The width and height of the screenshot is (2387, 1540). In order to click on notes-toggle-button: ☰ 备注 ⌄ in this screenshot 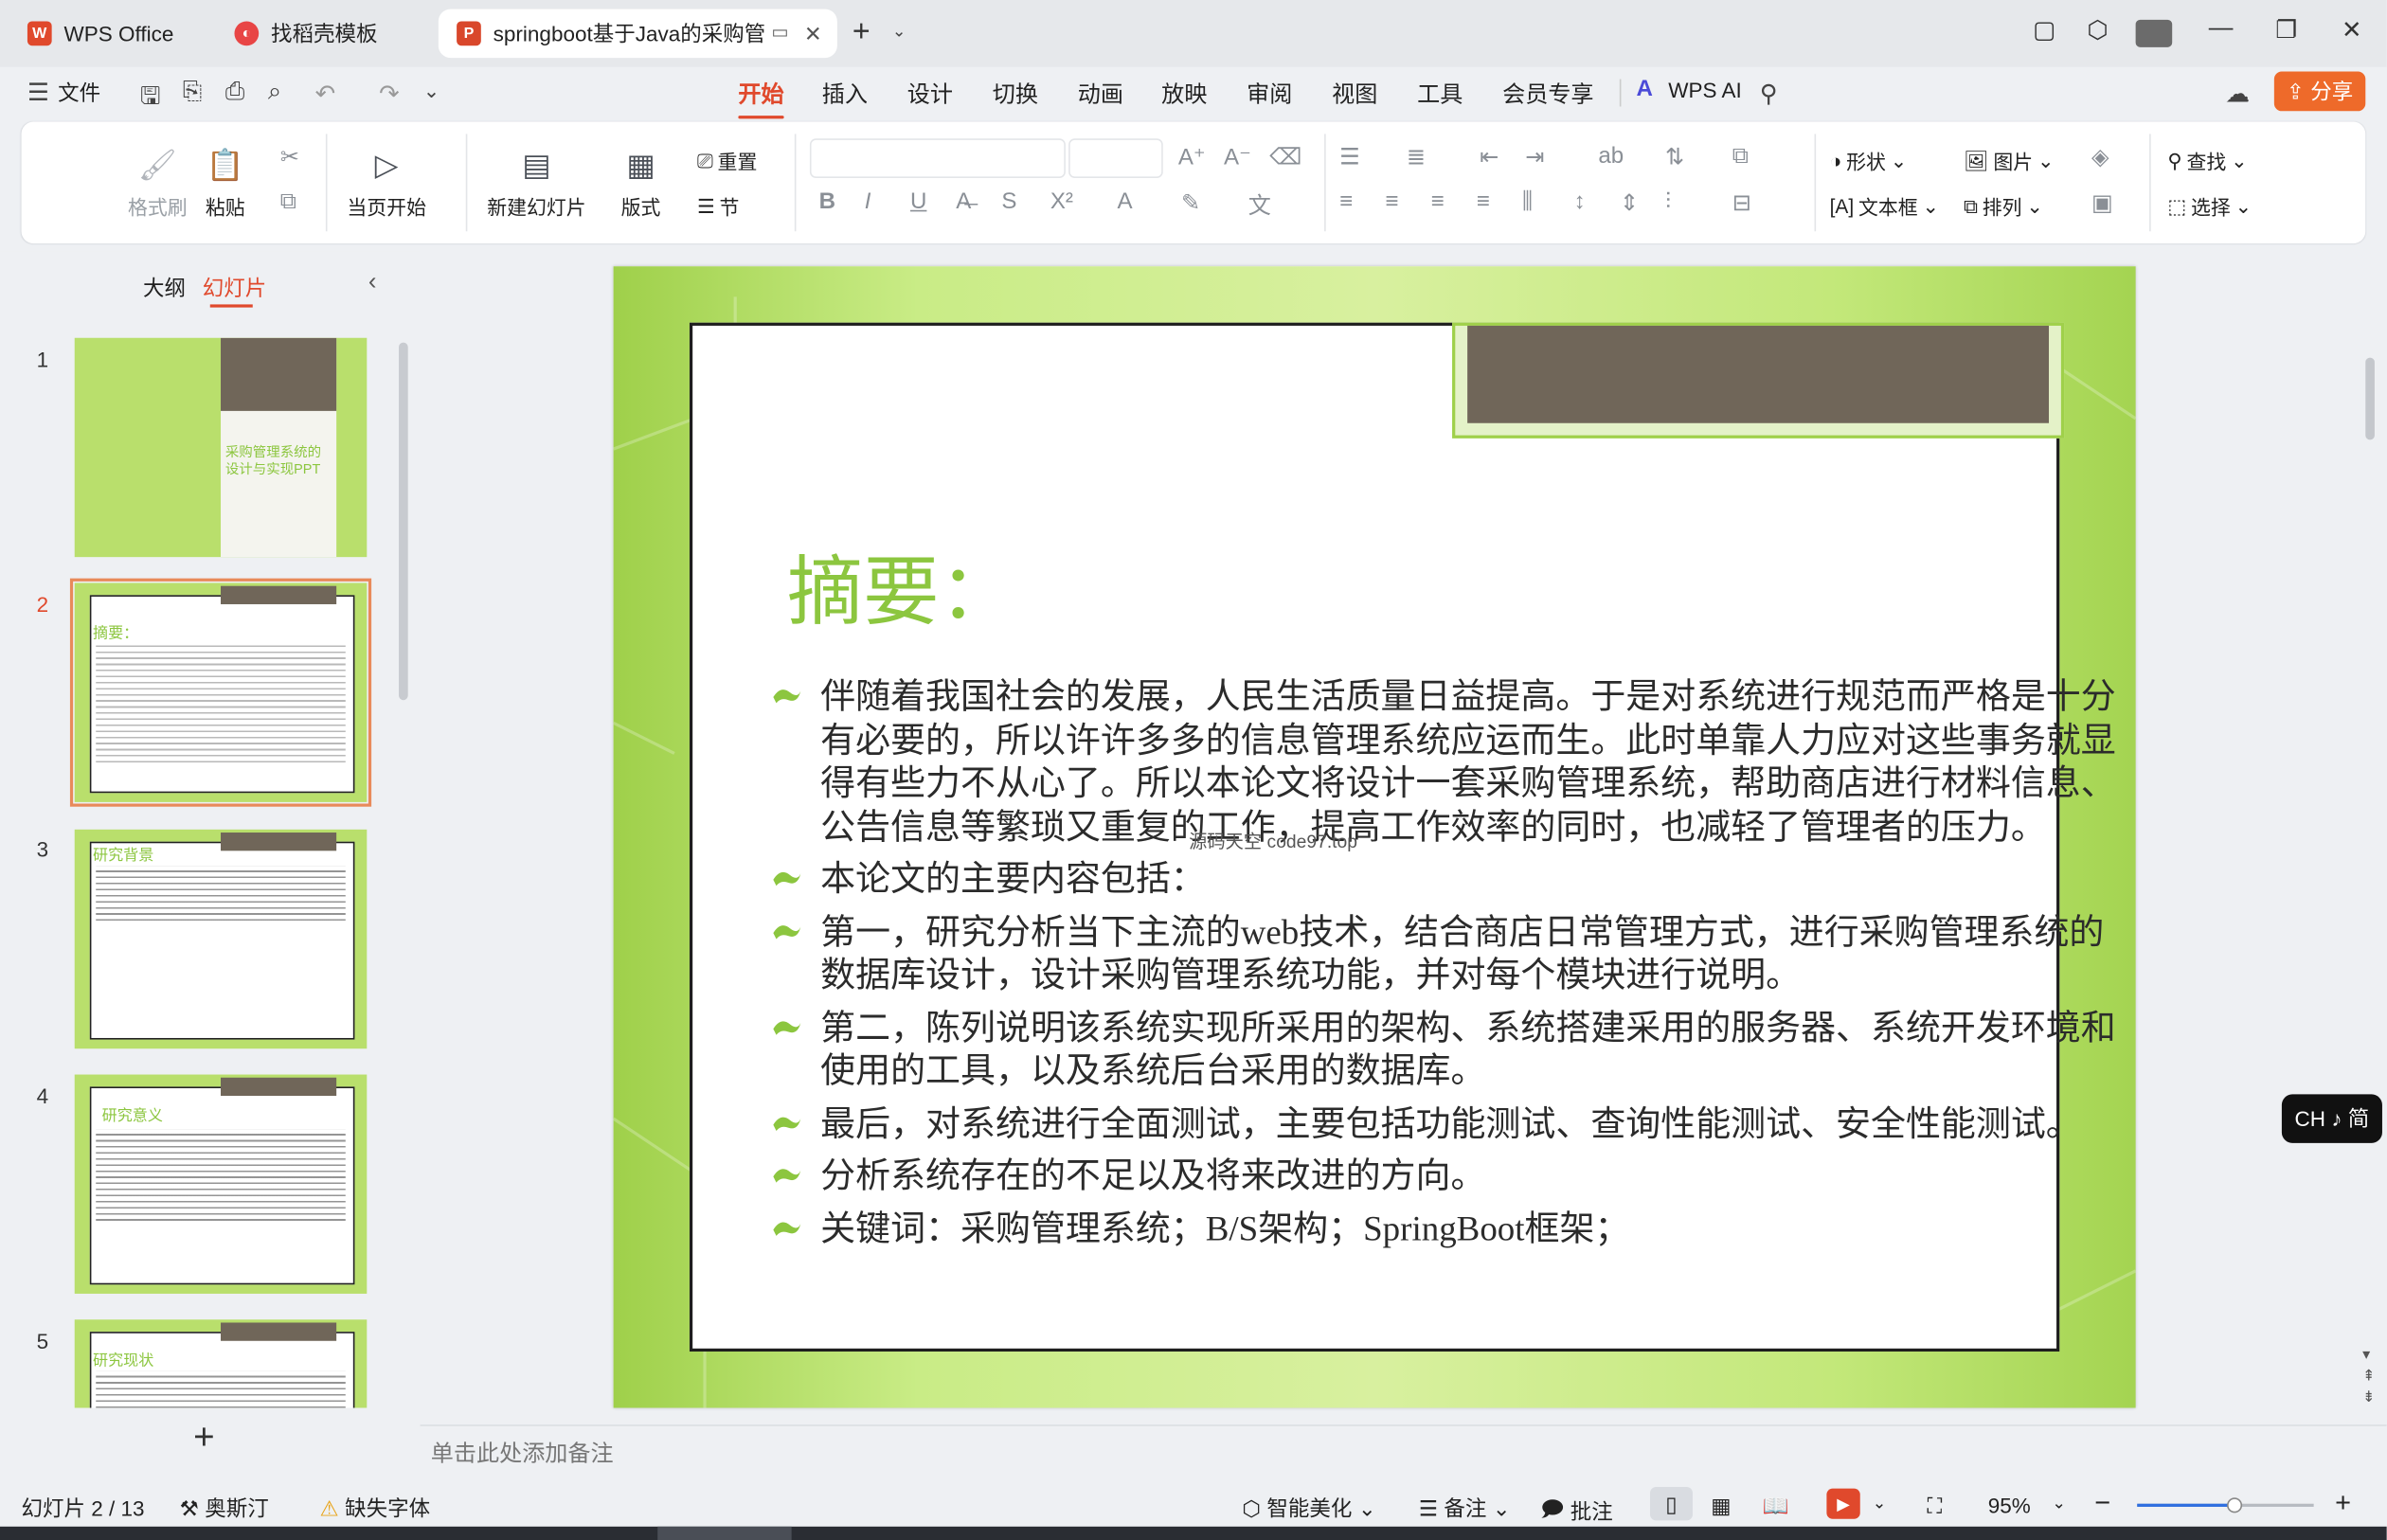, I will do `click(1465, 1508)`.